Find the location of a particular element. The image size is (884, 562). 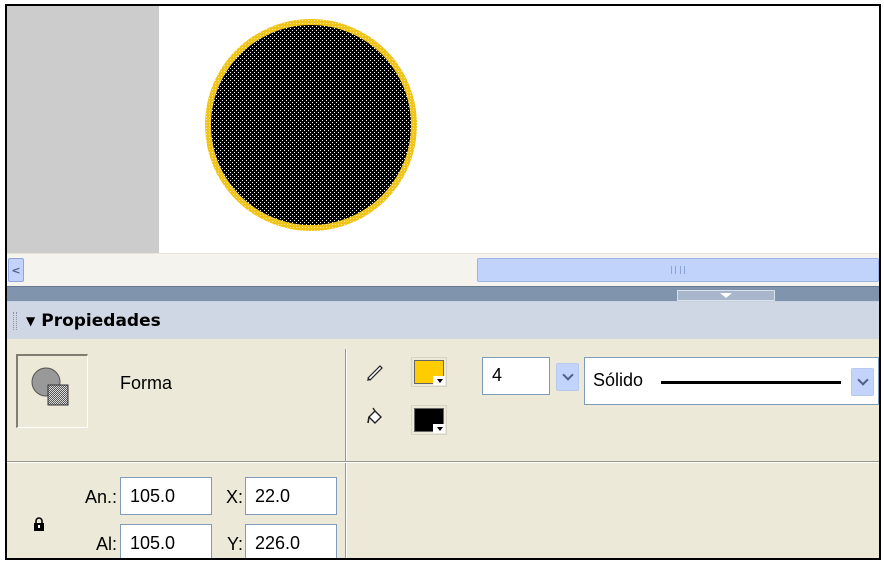

shape-icon is located at coordinates (50, 386).